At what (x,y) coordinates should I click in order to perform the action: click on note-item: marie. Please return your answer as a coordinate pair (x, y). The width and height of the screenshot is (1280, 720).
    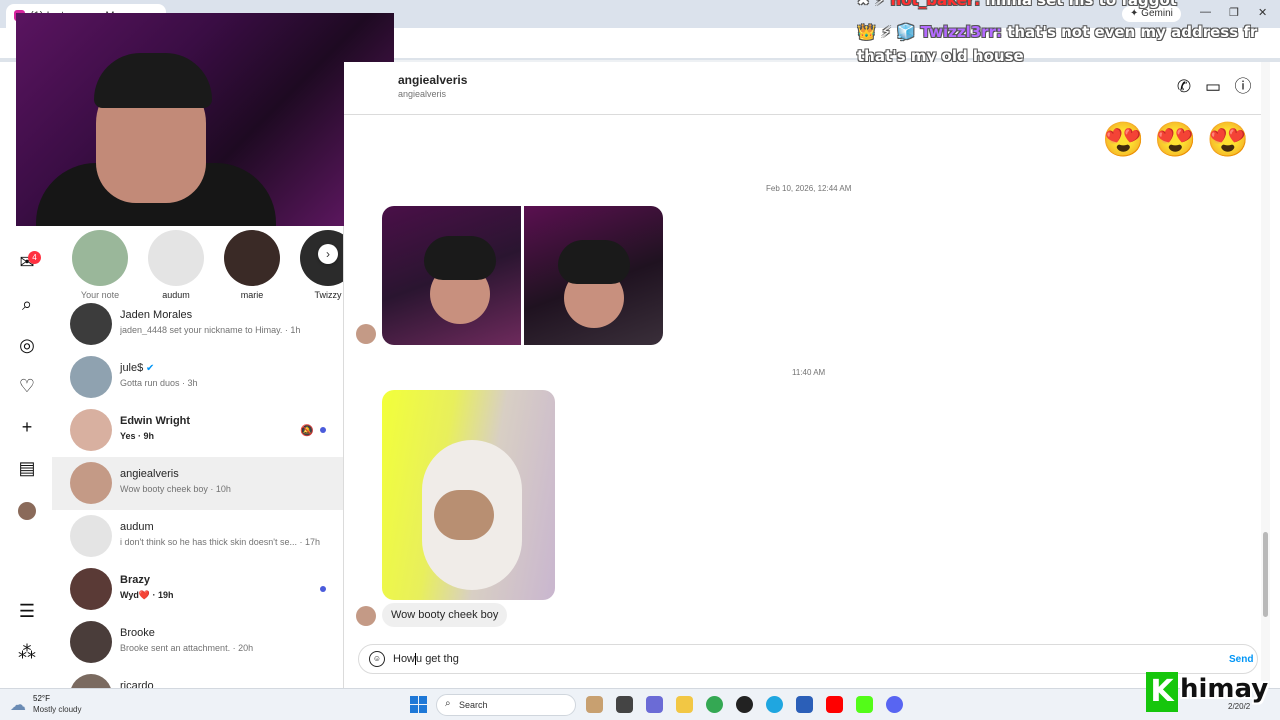
    Looking at the image, I should click on (252, 265).